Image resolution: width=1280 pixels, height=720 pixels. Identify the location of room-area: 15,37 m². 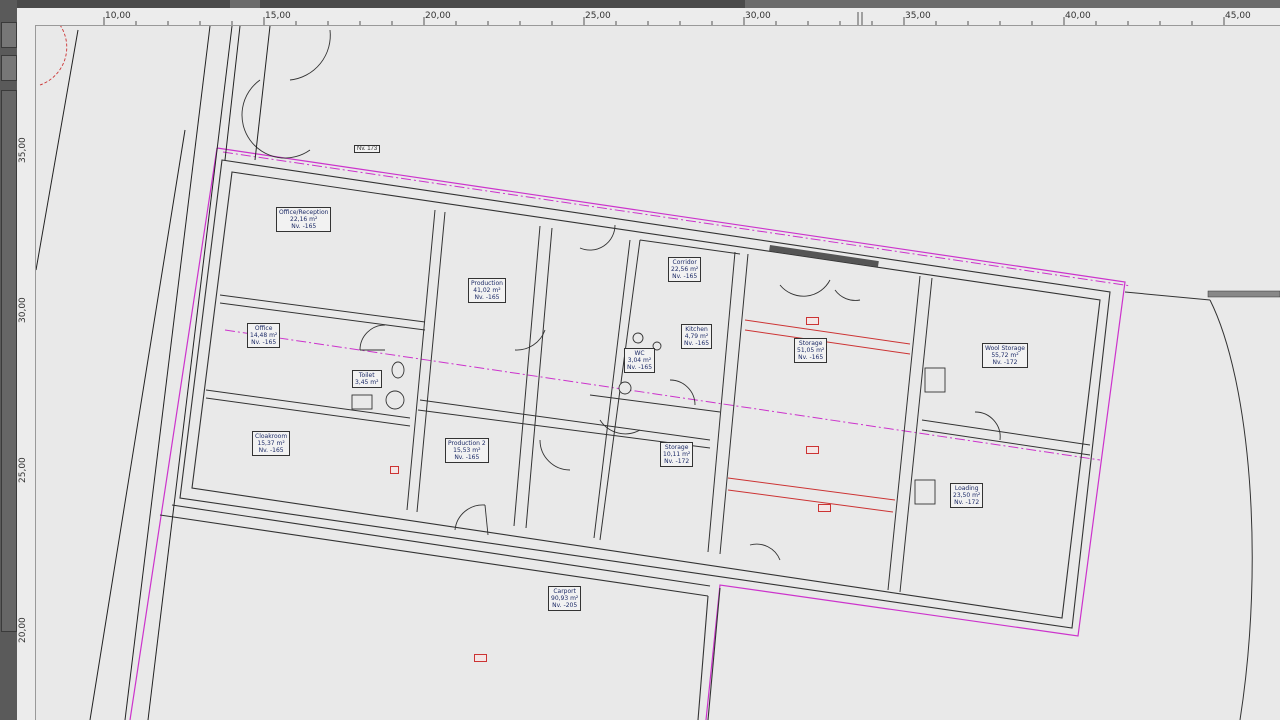
(271, 443).